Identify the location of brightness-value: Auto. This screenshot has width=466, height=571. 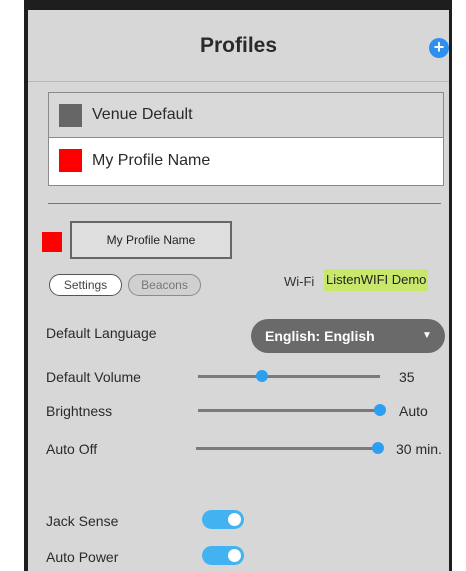
(413, 411).